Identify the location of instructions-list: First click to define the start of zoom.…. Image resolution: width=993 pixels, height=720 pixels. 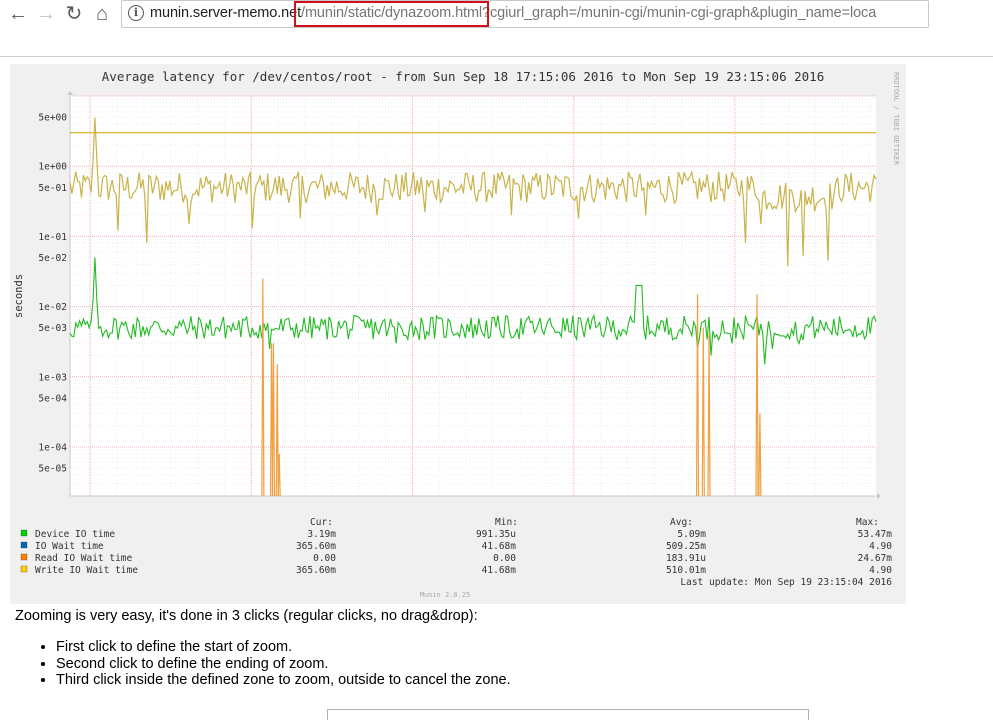
(495, 664).